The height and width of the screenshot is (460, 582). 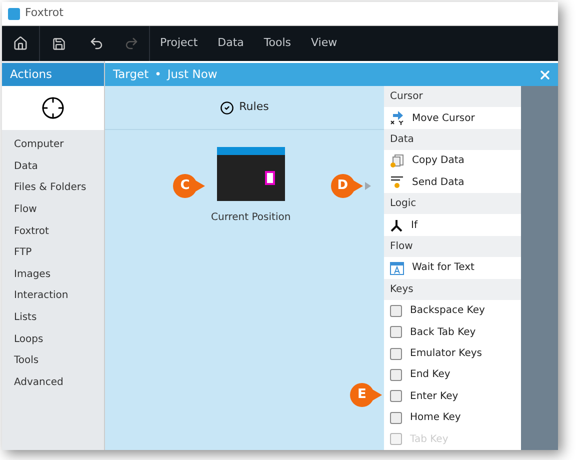 What do you see at coordinates (53, 188) in the screenshot?
I see `category-item: Files & Folders` at bounding box center [53, 188].